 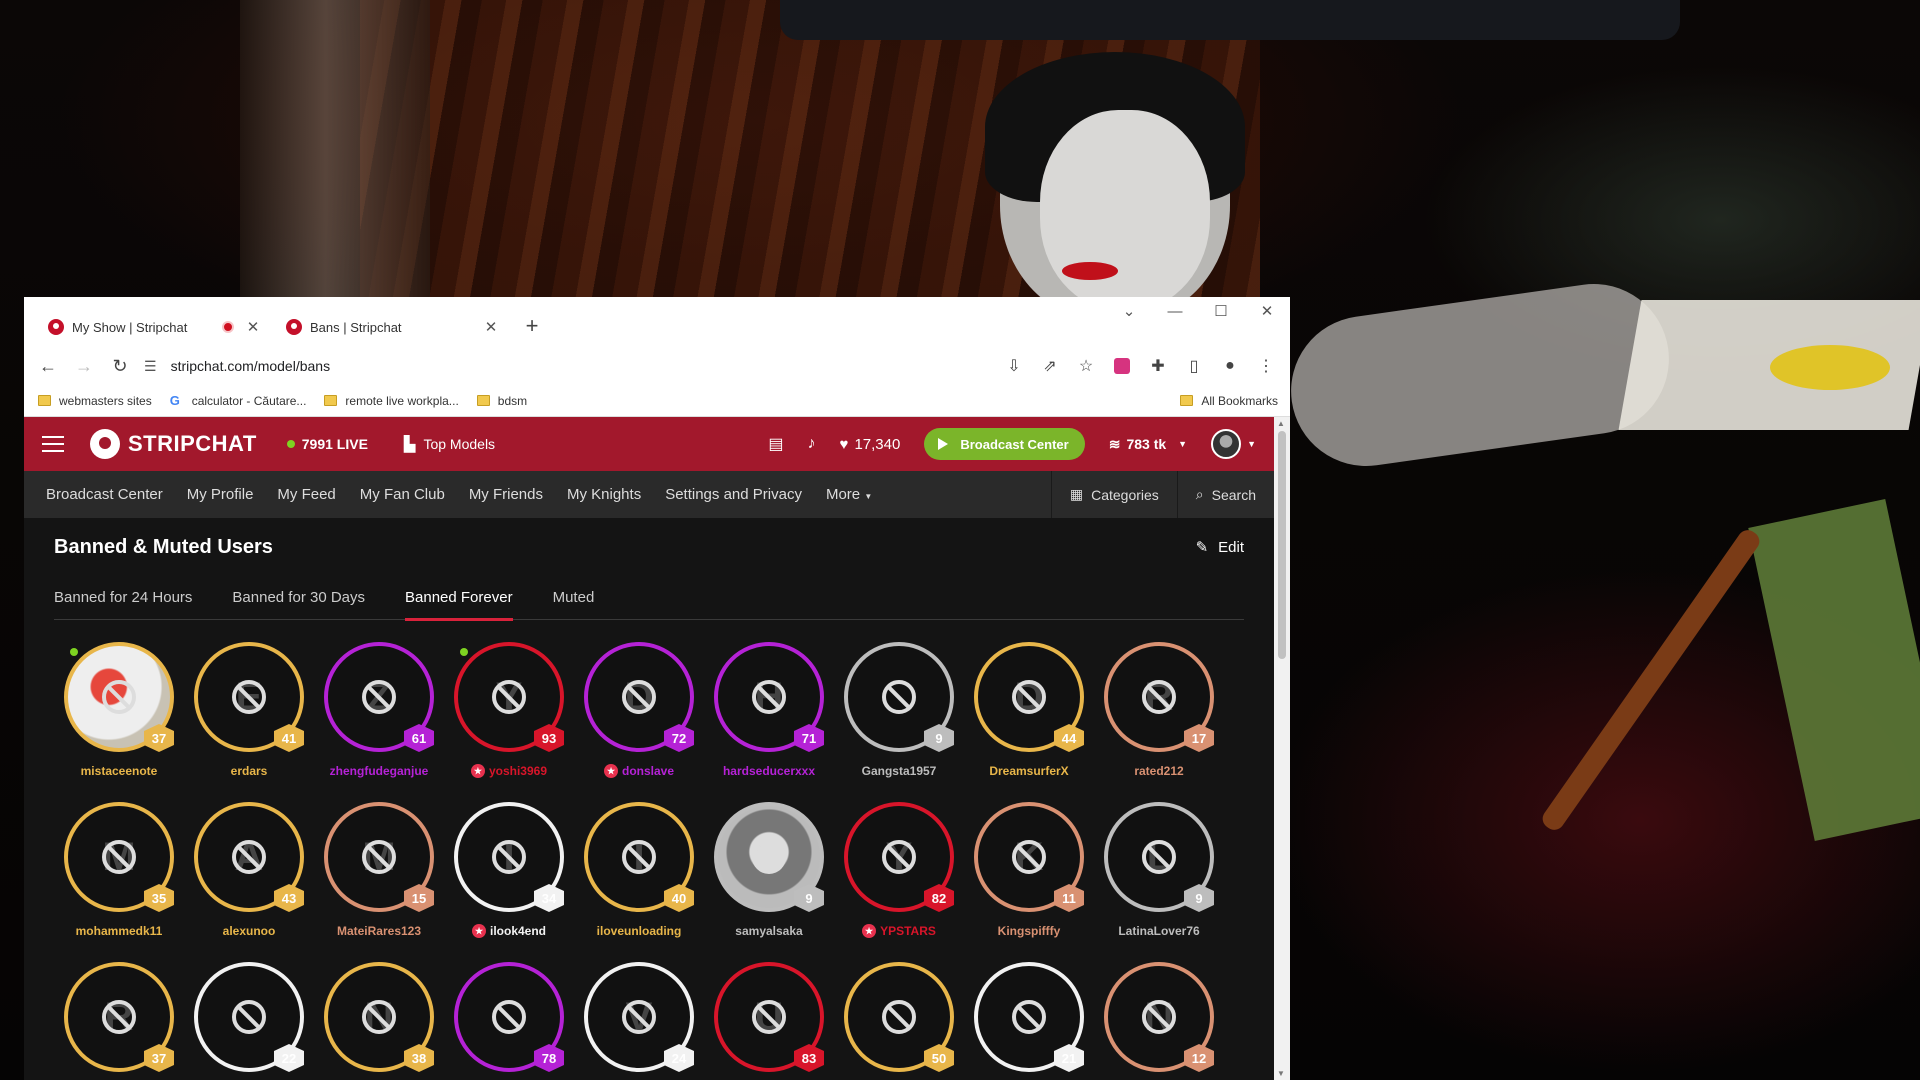 I want to click on banned-user-card: H 71 hardseducerxxx, so click(x=769, y=710).